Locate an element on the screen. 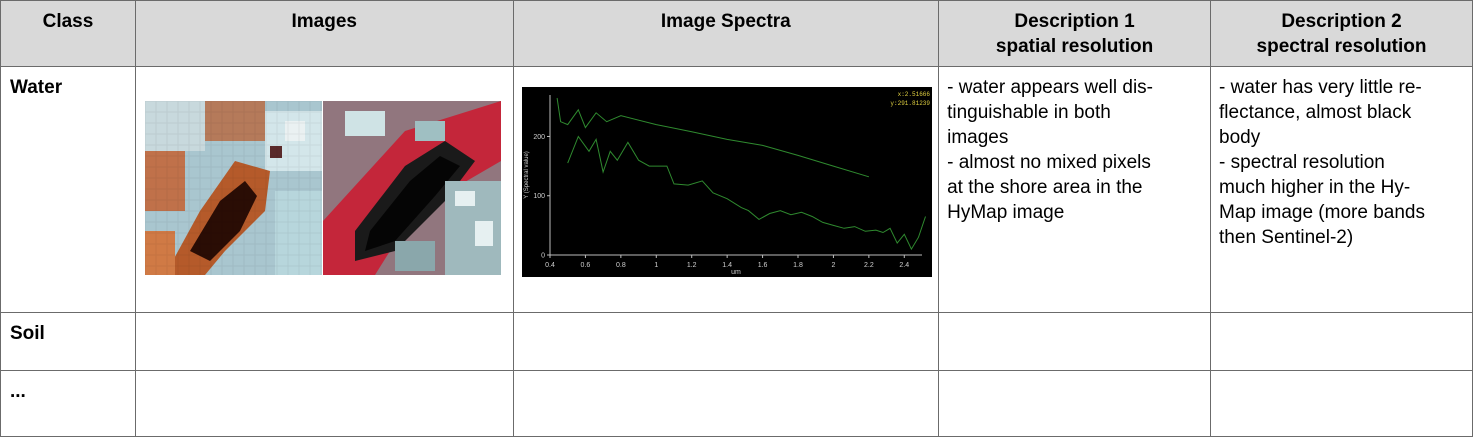  x-tick-label: 0.8 is located at coordinates (621, 265).